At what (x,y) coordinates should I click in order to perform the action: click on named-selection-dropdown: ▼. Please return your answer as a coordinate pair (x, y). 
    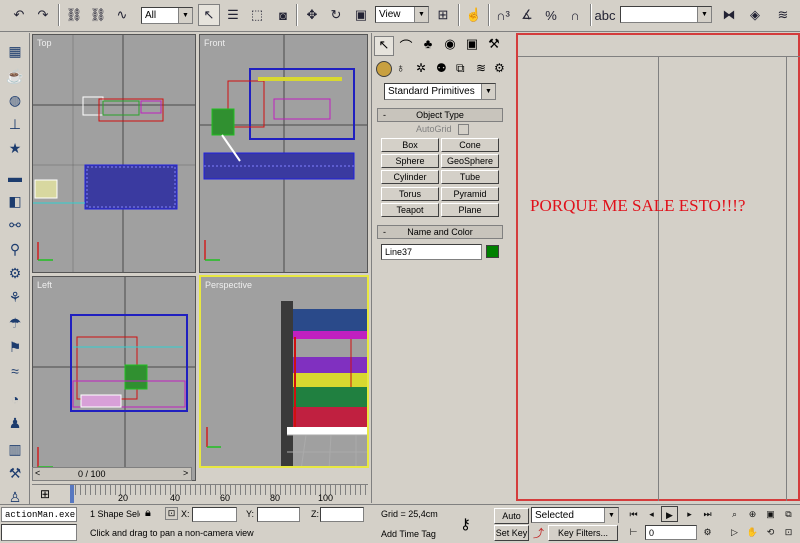
    Looking at the image, I should click on (666, 14).